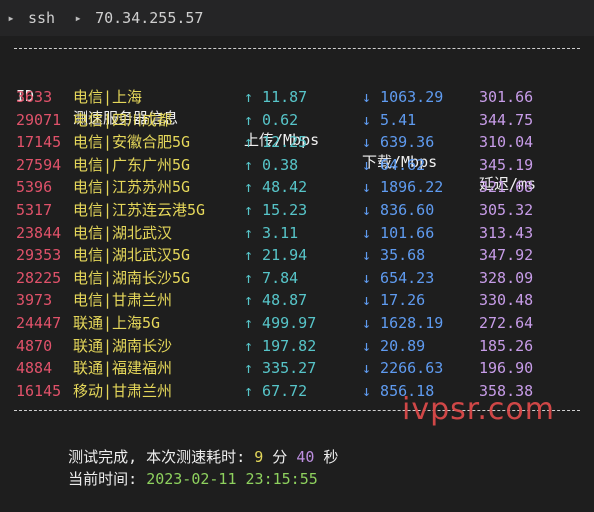 Image resolution: width=594 pixels, height=512 pixels. I want to click on time-label: 当前时间:, so click(107, 479).